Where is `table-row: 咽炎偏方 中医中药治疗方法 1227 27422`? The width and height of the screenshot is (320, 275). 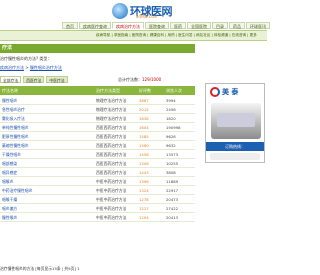
table-row: 咽炎偏方 中医中药治疗方法 1227 27422 is located at coordinates (97, 208).